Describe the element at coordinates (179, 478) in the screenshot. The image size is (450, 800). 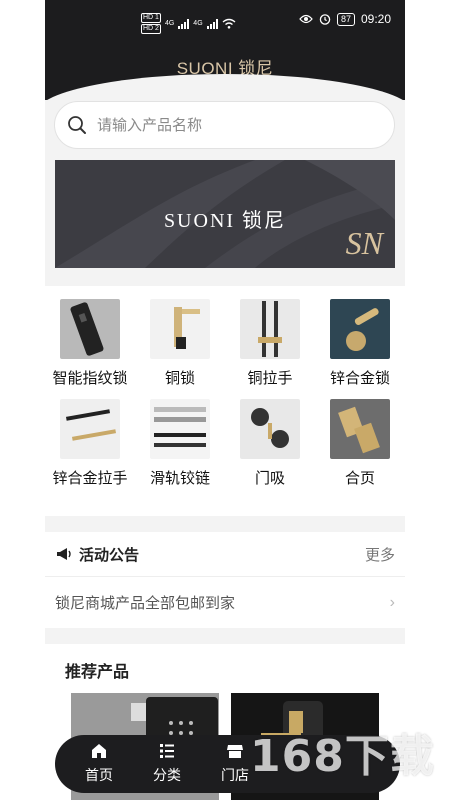
I see `category-label: 滑轨铰链` at that location.